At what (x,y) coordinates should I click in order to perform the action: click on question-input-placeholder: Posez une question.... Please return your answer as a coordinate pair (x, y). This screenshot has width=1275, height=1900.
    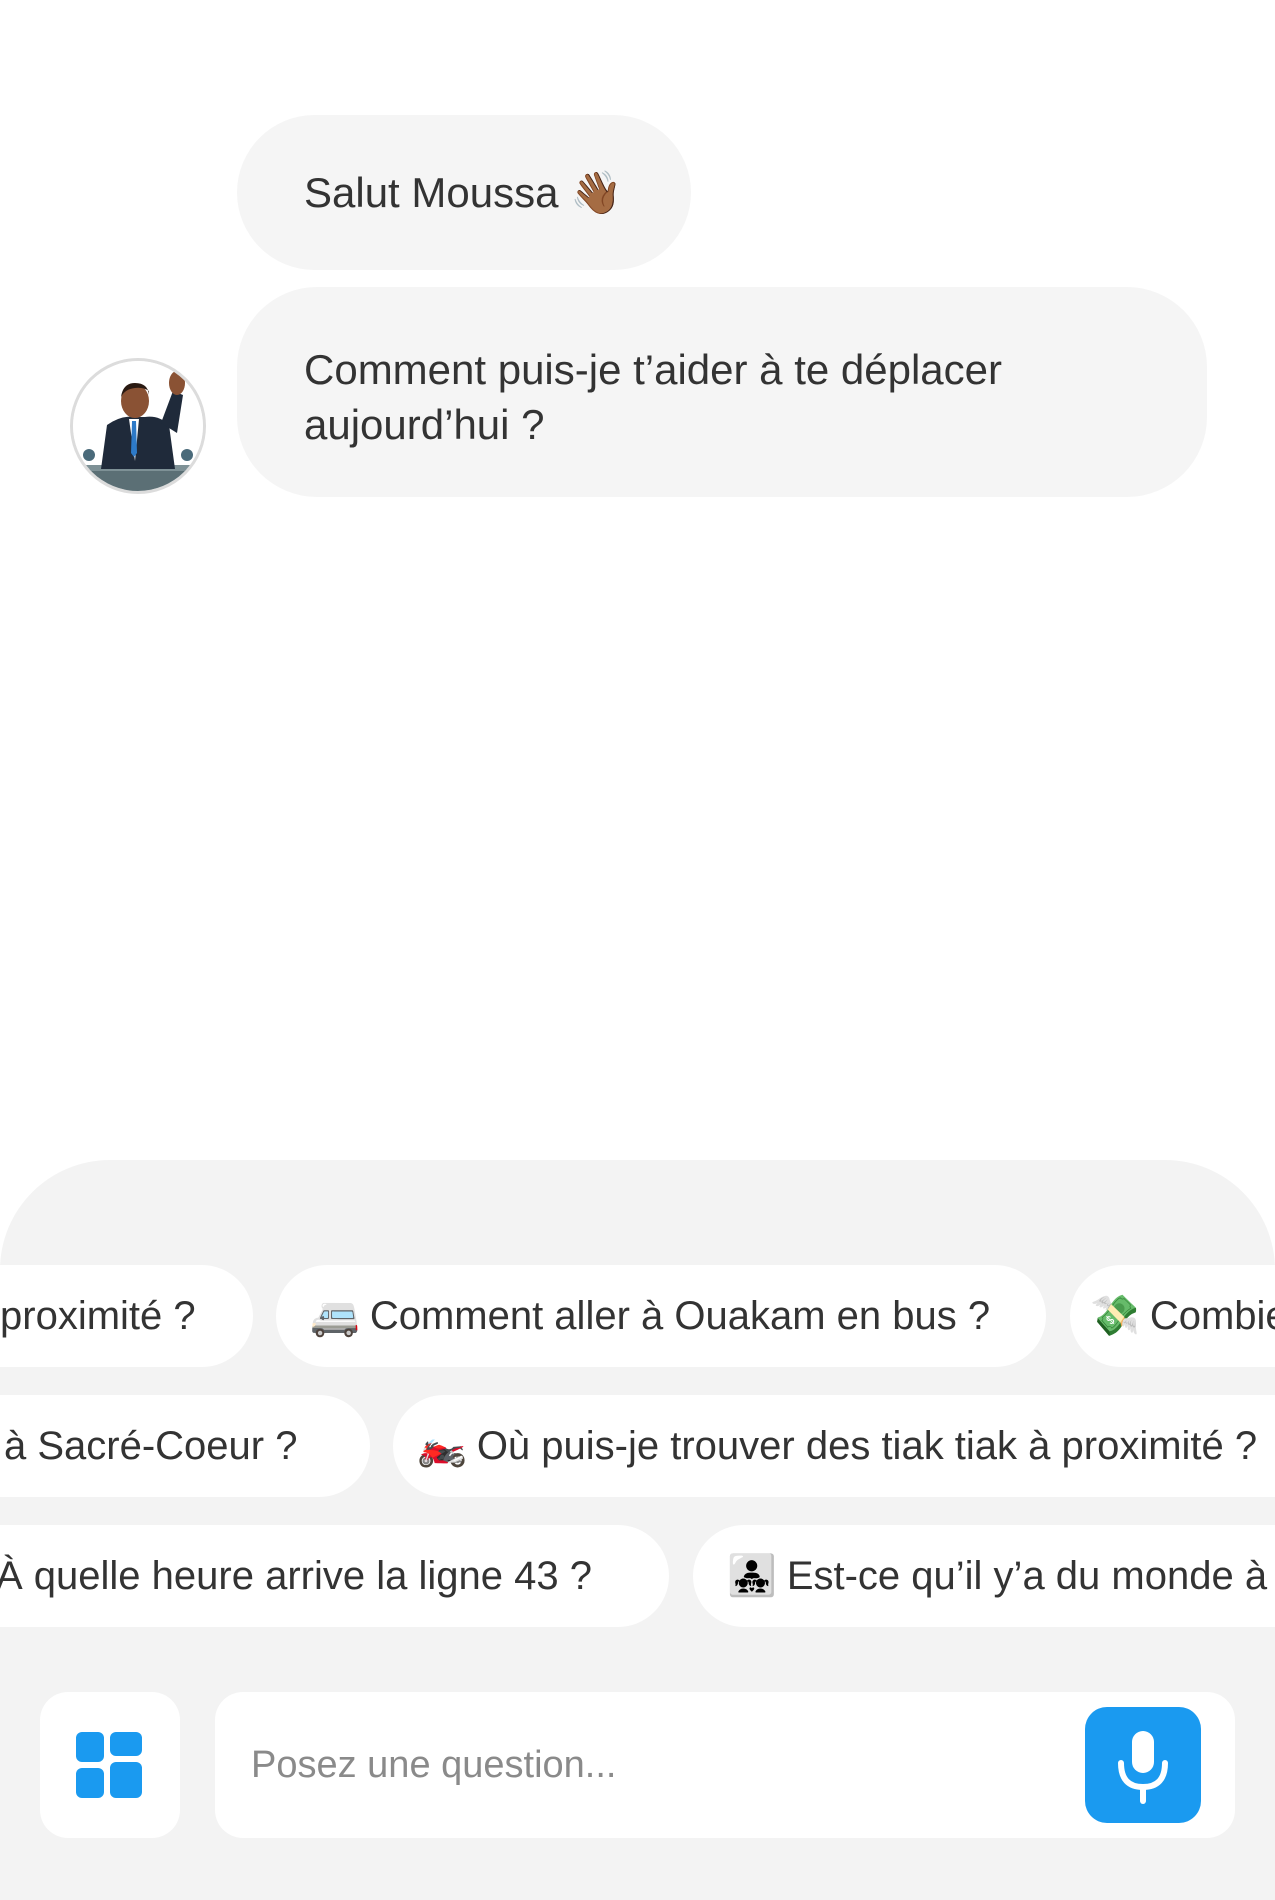
    Looking at the image, I should click on (434, 1765).